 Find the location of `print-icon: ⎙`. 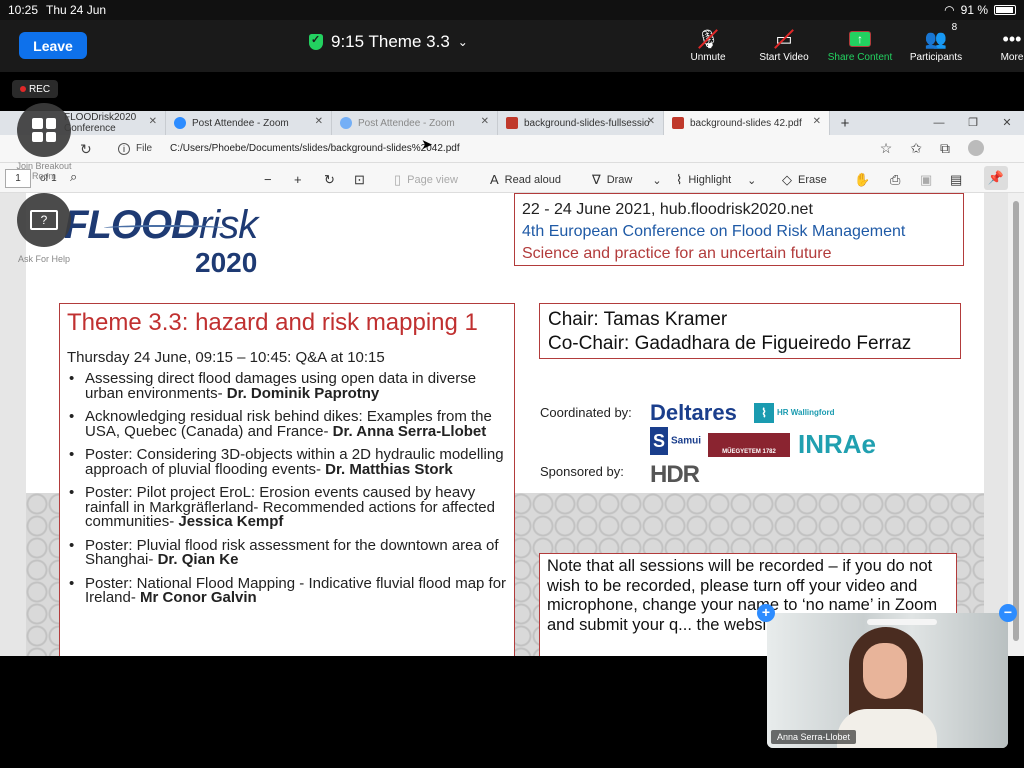

print-icon: ⎙ is located at coordinates (895, 180).